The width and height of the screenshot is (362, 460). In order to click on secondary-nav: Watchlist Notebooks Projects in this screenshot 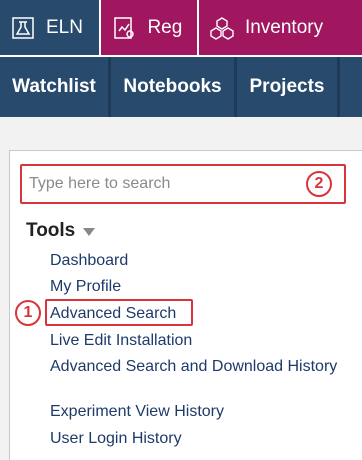, I will do `click(181, 87)`.